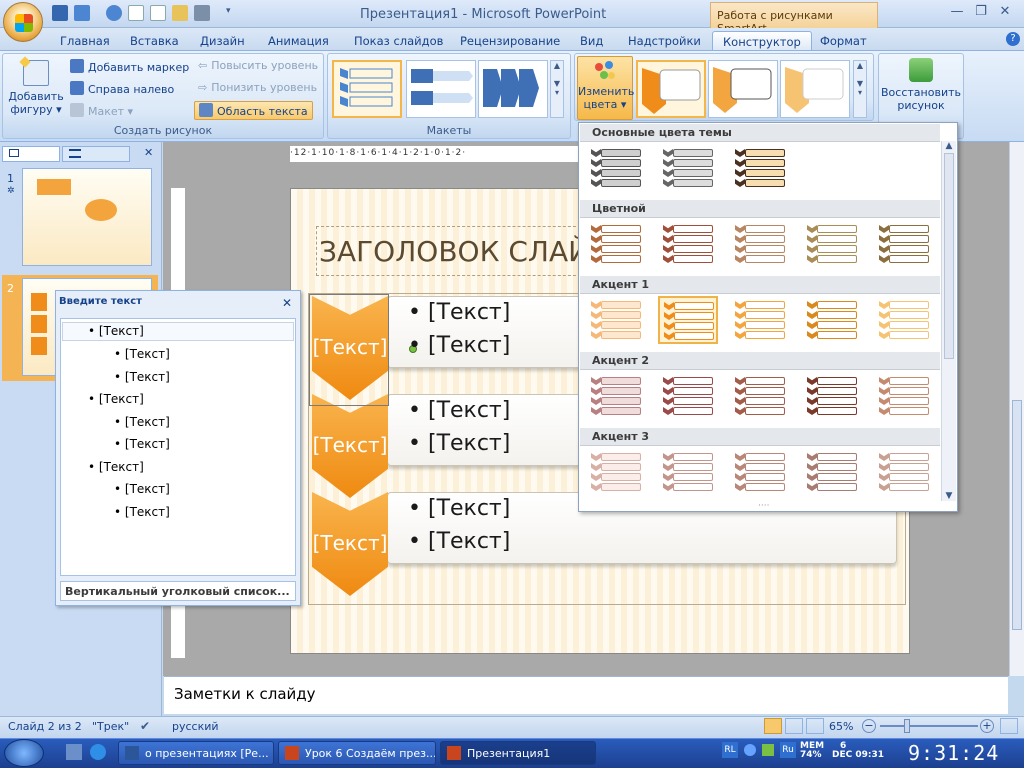 This screenshot has width=1024, height=768. What do you see at coordinates (518, 753) in the screenshot?
I see `taskbar-presentation1: Презентация1` at bounding box center [518, 753].